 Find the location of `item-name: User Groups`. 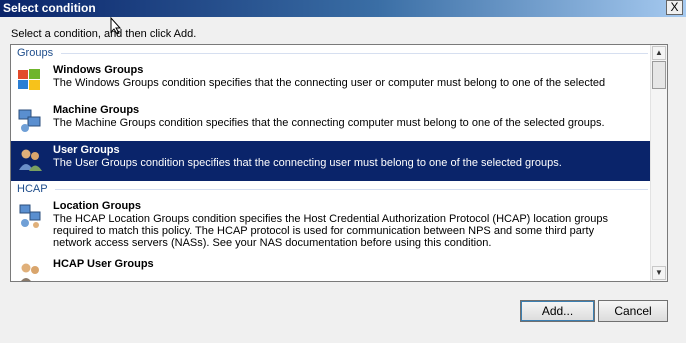

item-name: User Groups is located at coordinates (86, 150).